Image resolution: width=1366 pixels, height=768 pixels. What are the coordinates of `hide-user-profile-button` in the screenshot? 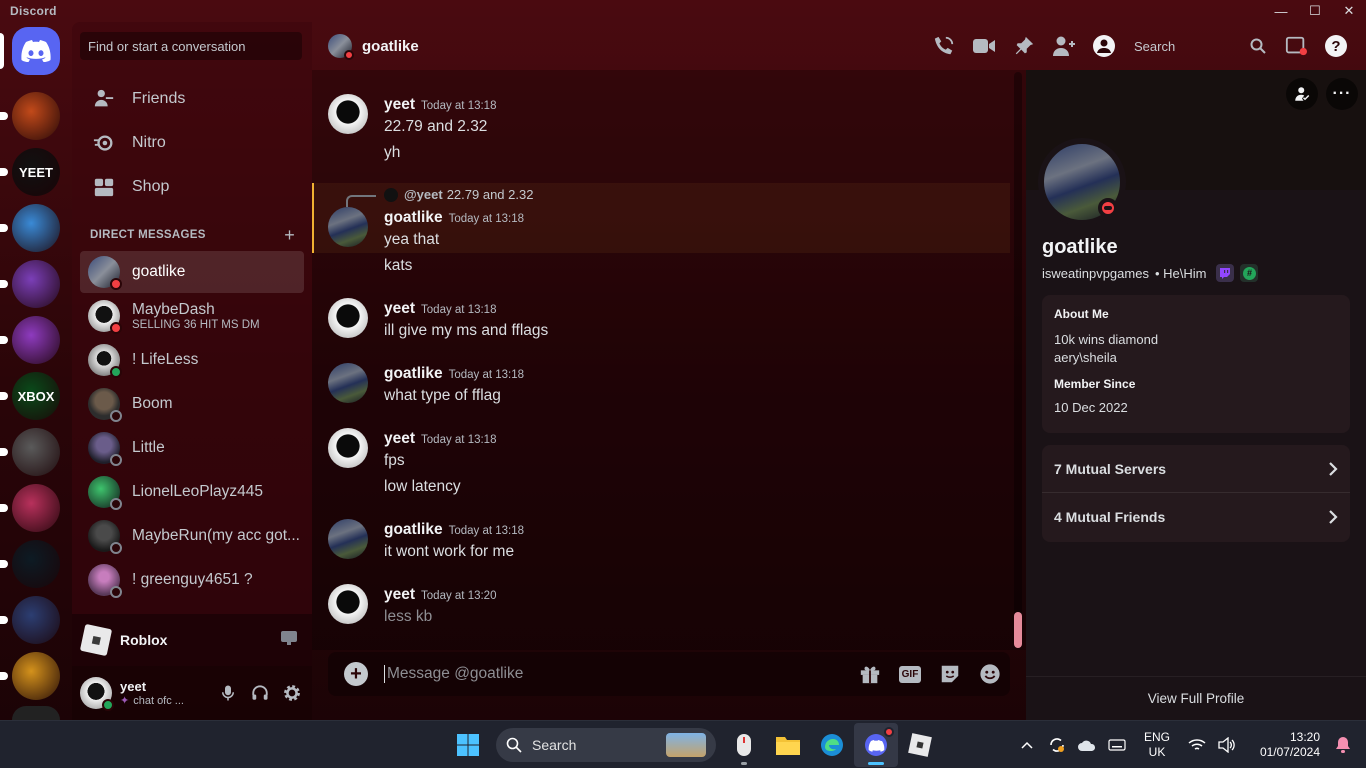 It's located at (1104, 46).